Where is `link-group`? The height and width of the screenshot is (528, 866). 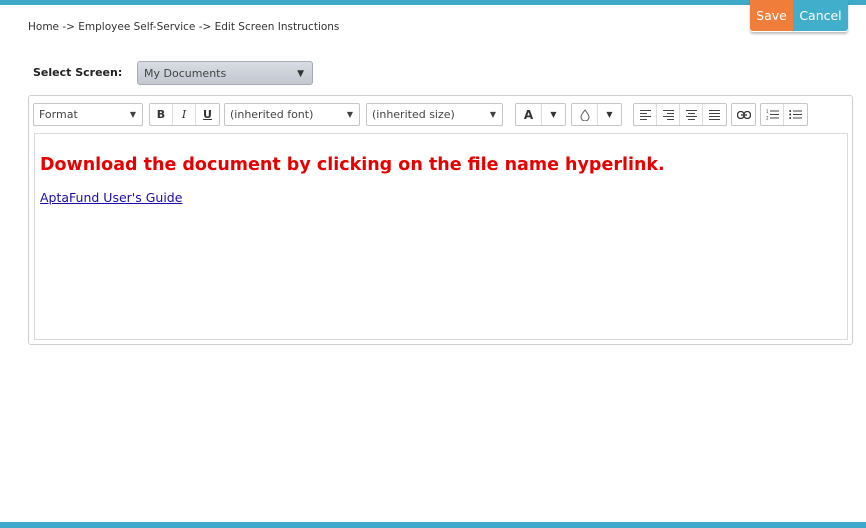 link-group is located at coordinates (743, 114).